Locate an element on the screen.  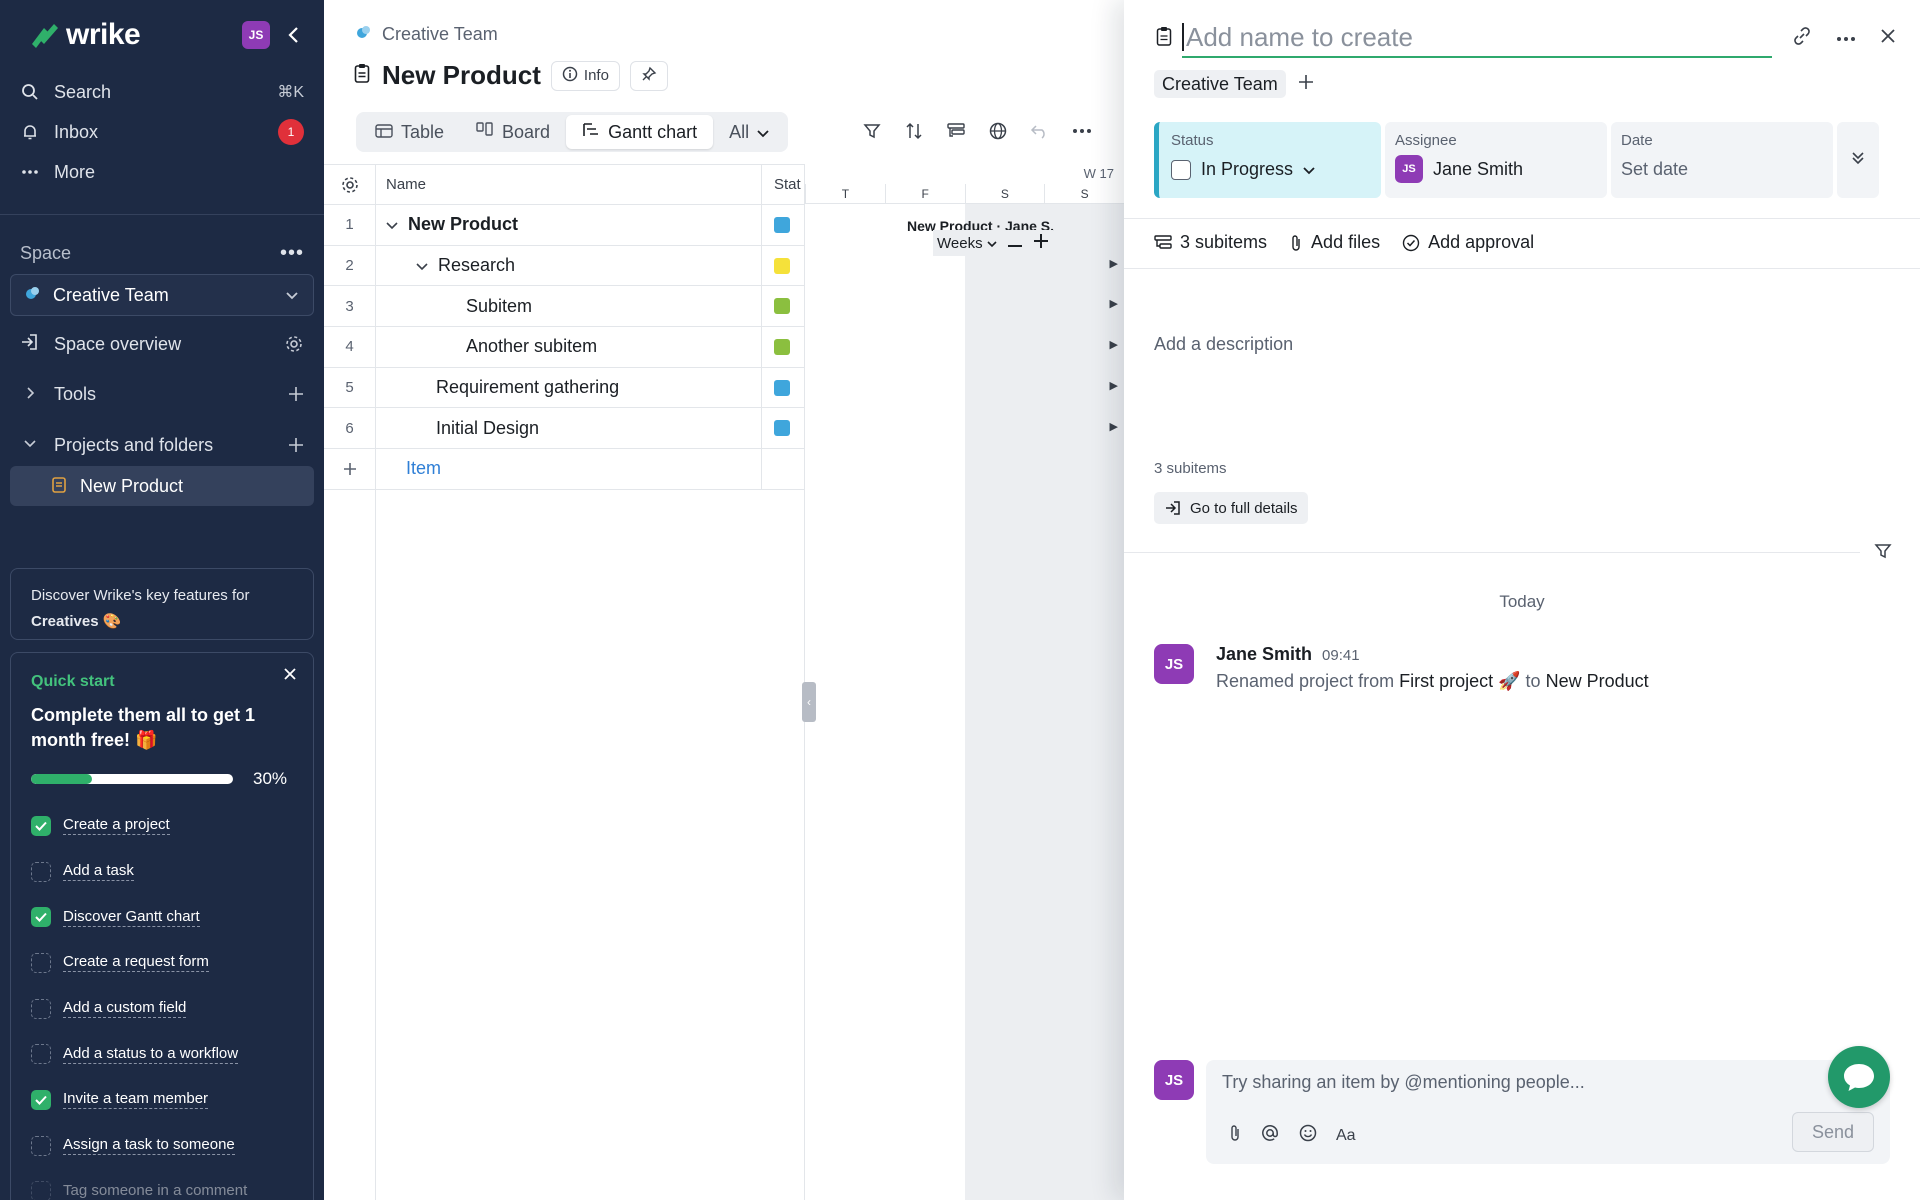
add-files-button: Add files is located at coordinates (1334, 242).